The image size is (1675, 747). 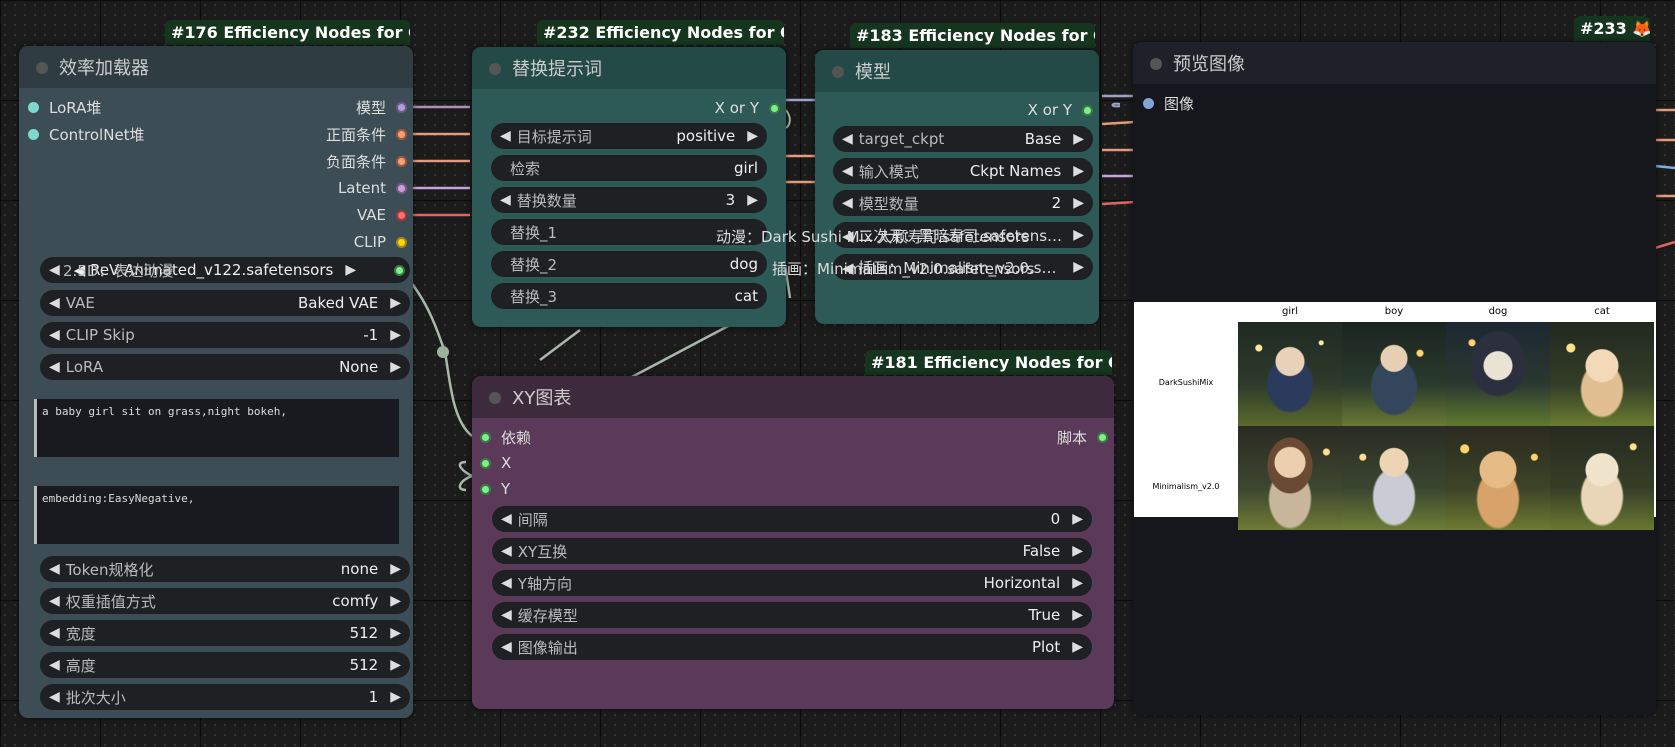 I want to click on input-controlnet-stack: ControlNet堆, so click(x=86, y=134).